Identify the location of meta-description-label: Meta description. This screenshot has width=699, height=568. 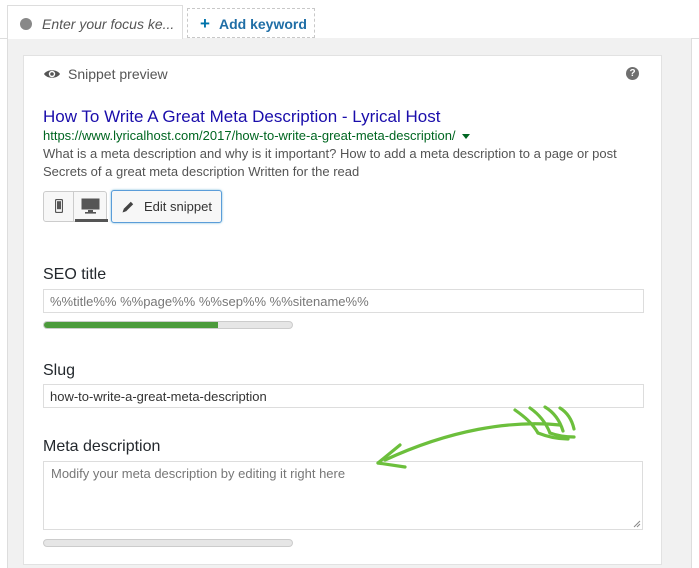
(102, 446).